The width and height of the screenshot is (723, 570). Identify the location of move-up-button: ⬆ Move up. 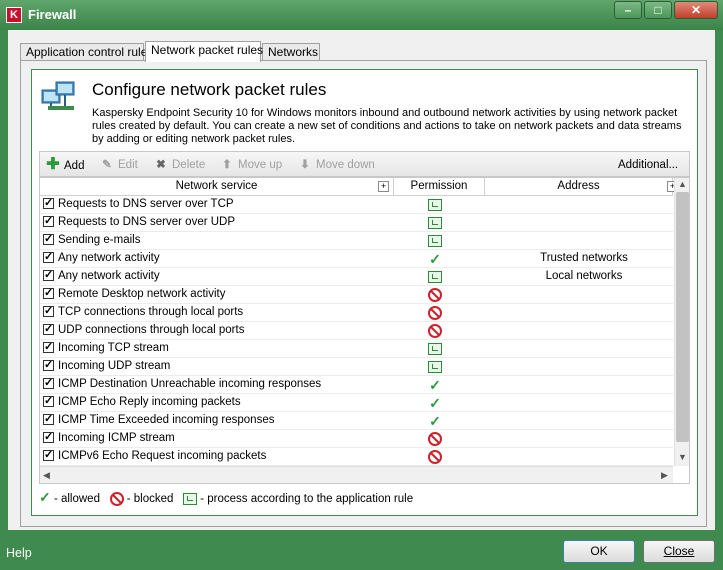
(251, 165).